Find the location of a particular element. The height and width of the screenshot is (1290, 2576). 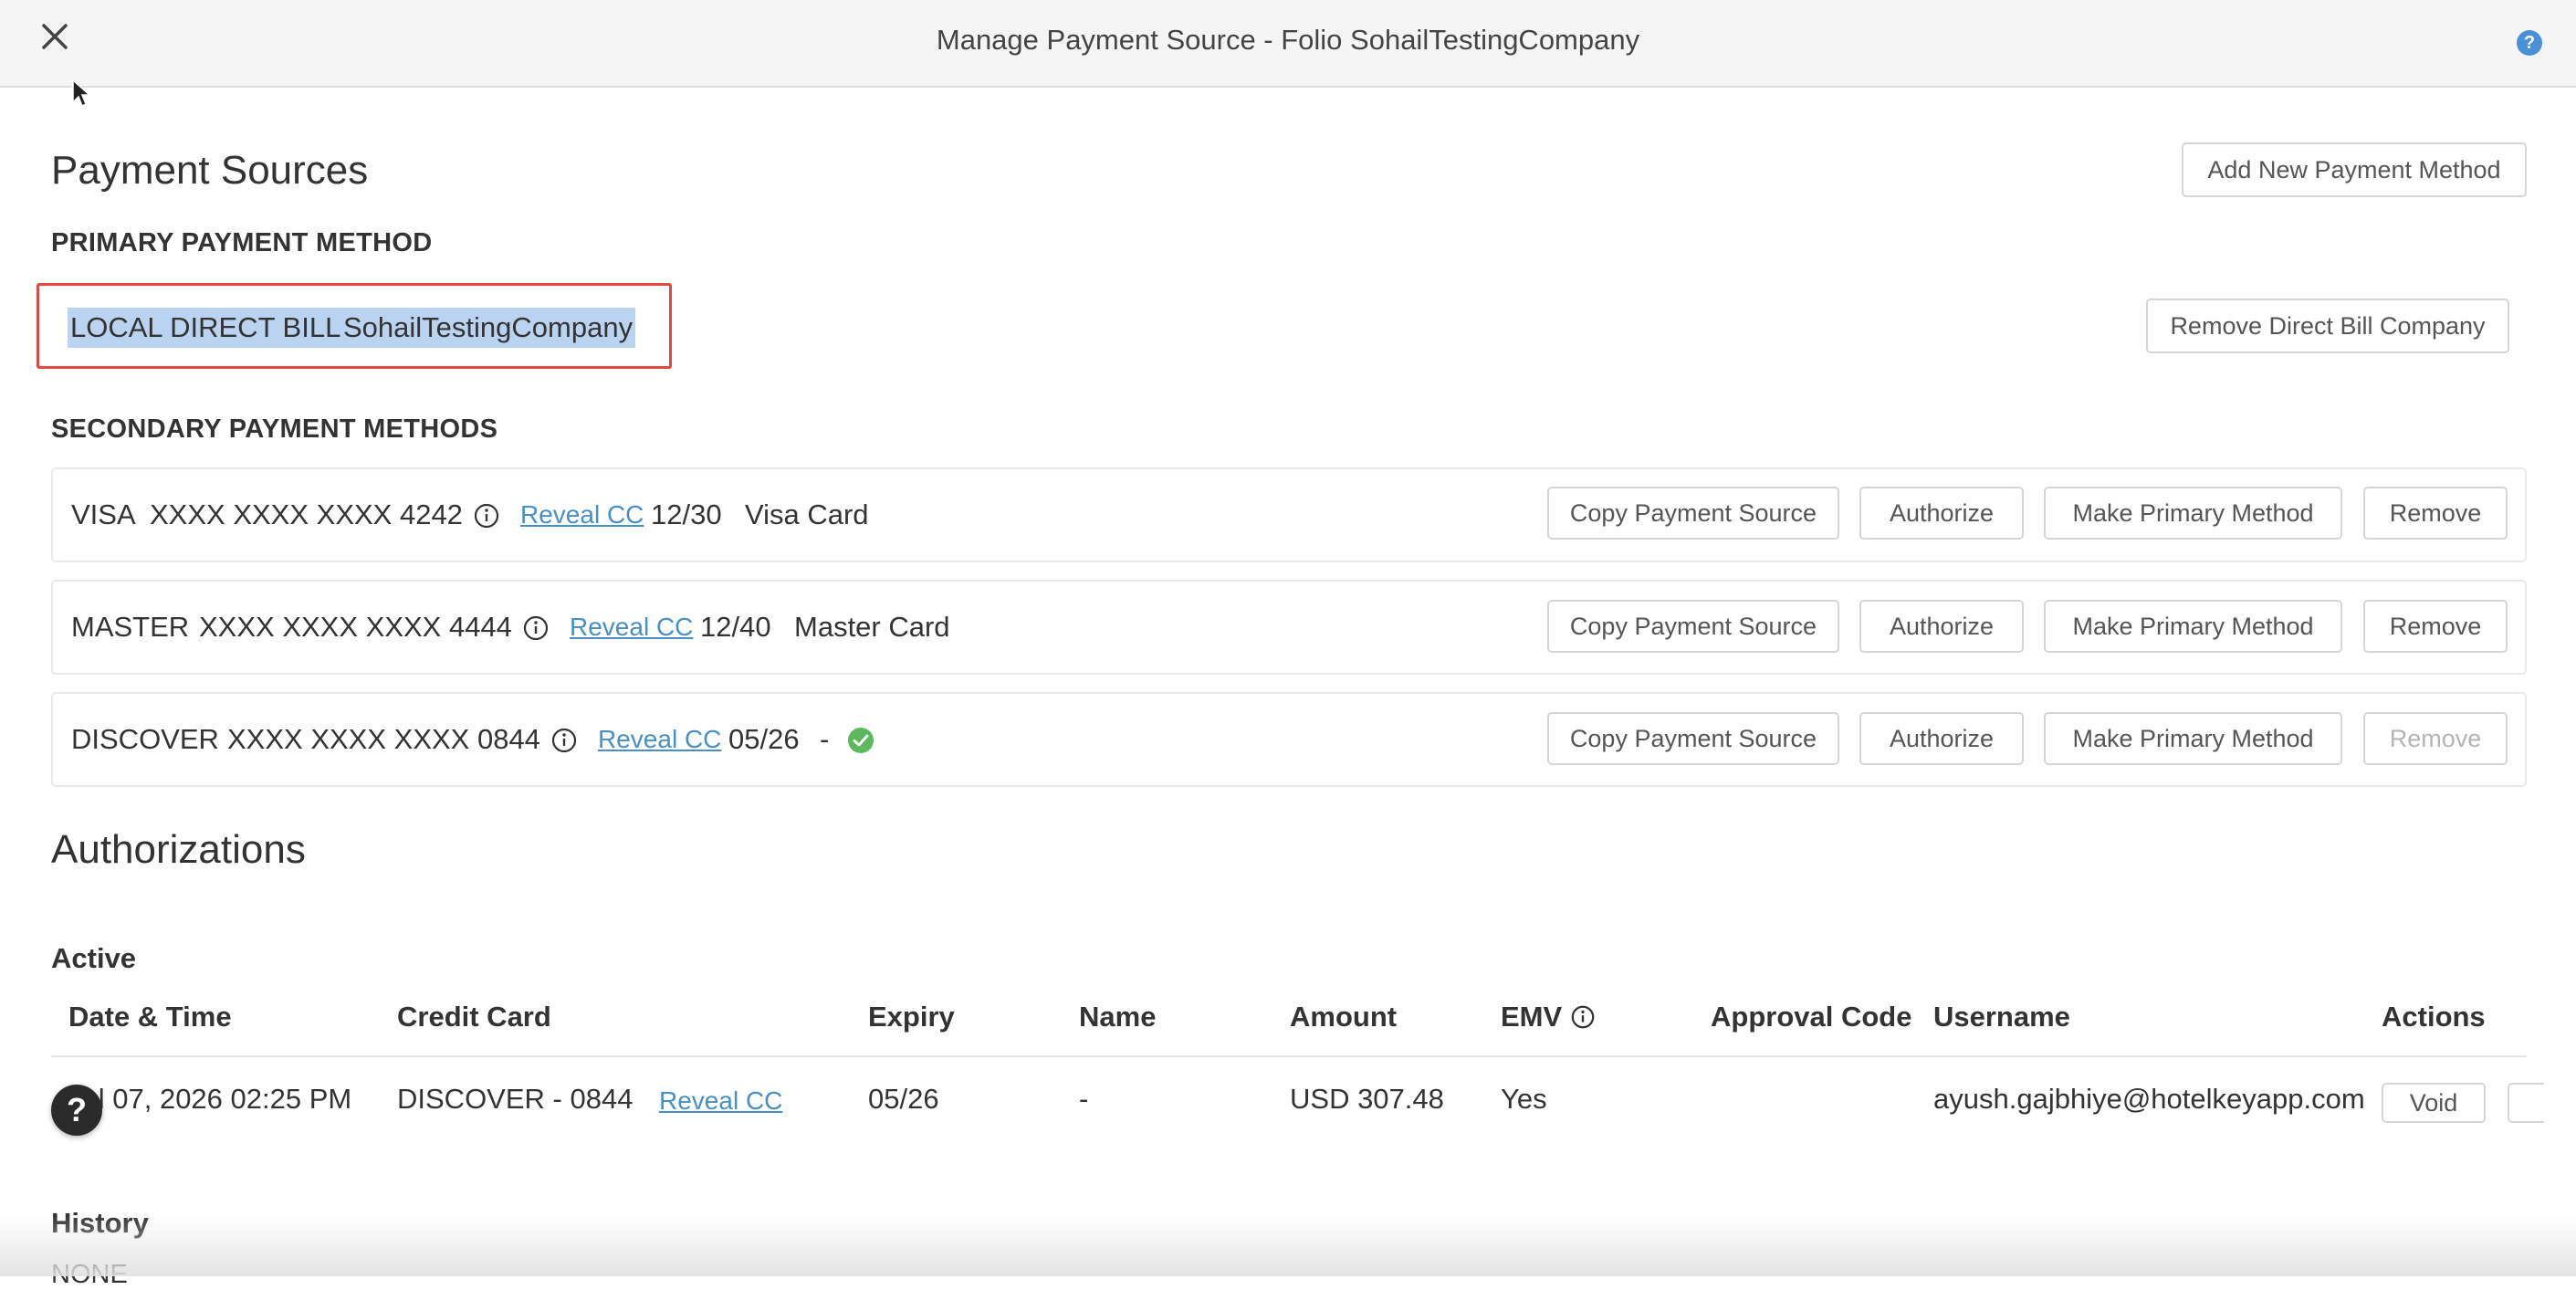

cell-date-time: Jul 07, 2026 02:25 PM is located at coordinates (210, 1099).